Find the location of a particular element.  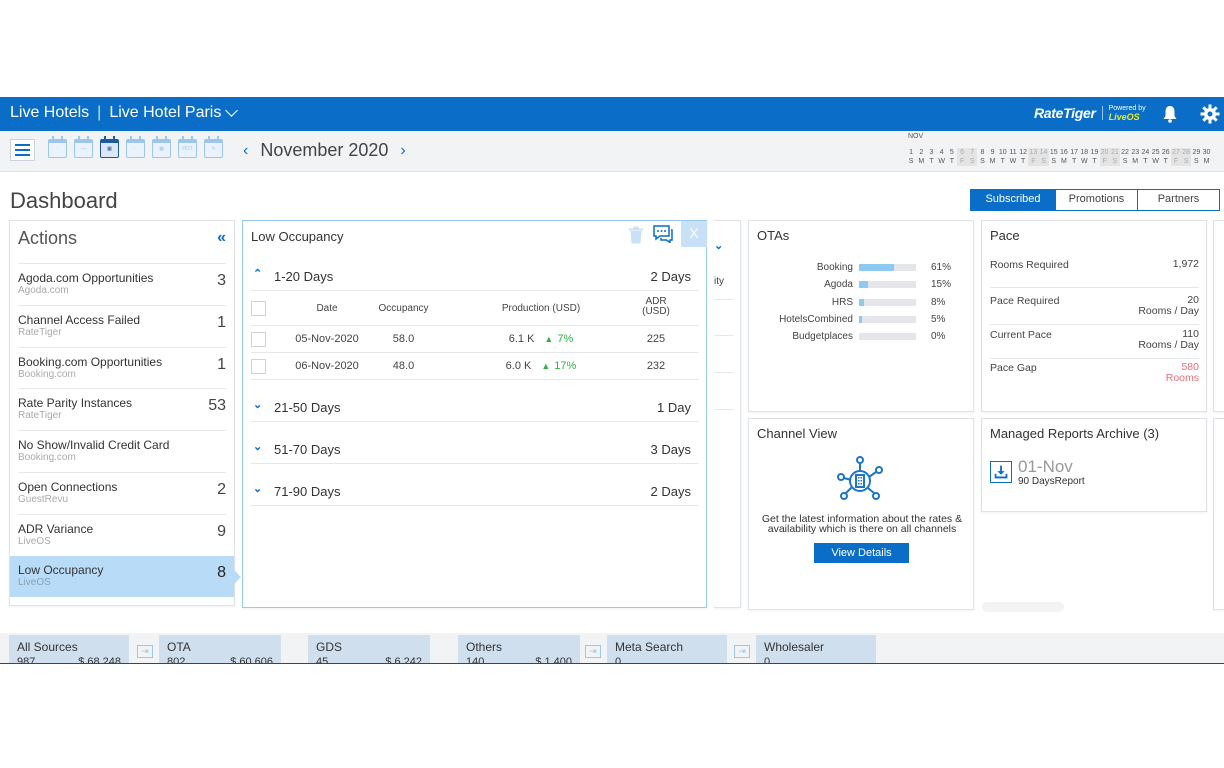

mini-calendar-day: 11 W is located at coordinates (1013, 157).